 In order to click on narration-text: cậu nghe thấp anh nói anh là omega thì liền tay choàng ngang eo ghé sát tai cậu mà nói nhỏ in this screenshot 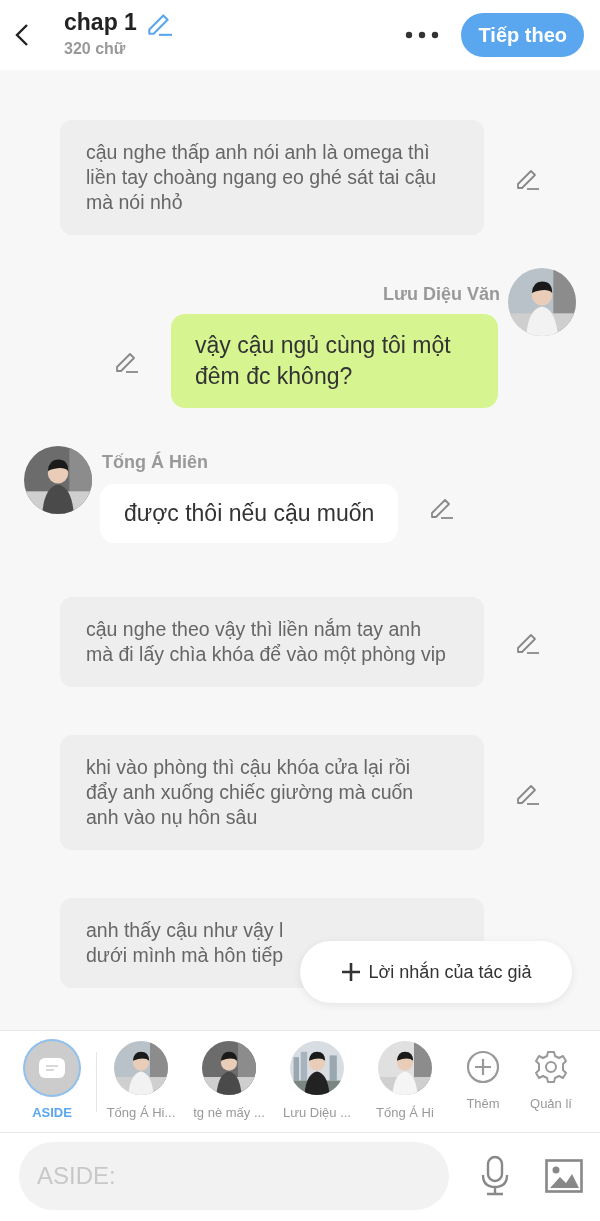, I will do `click(272, 177)`.